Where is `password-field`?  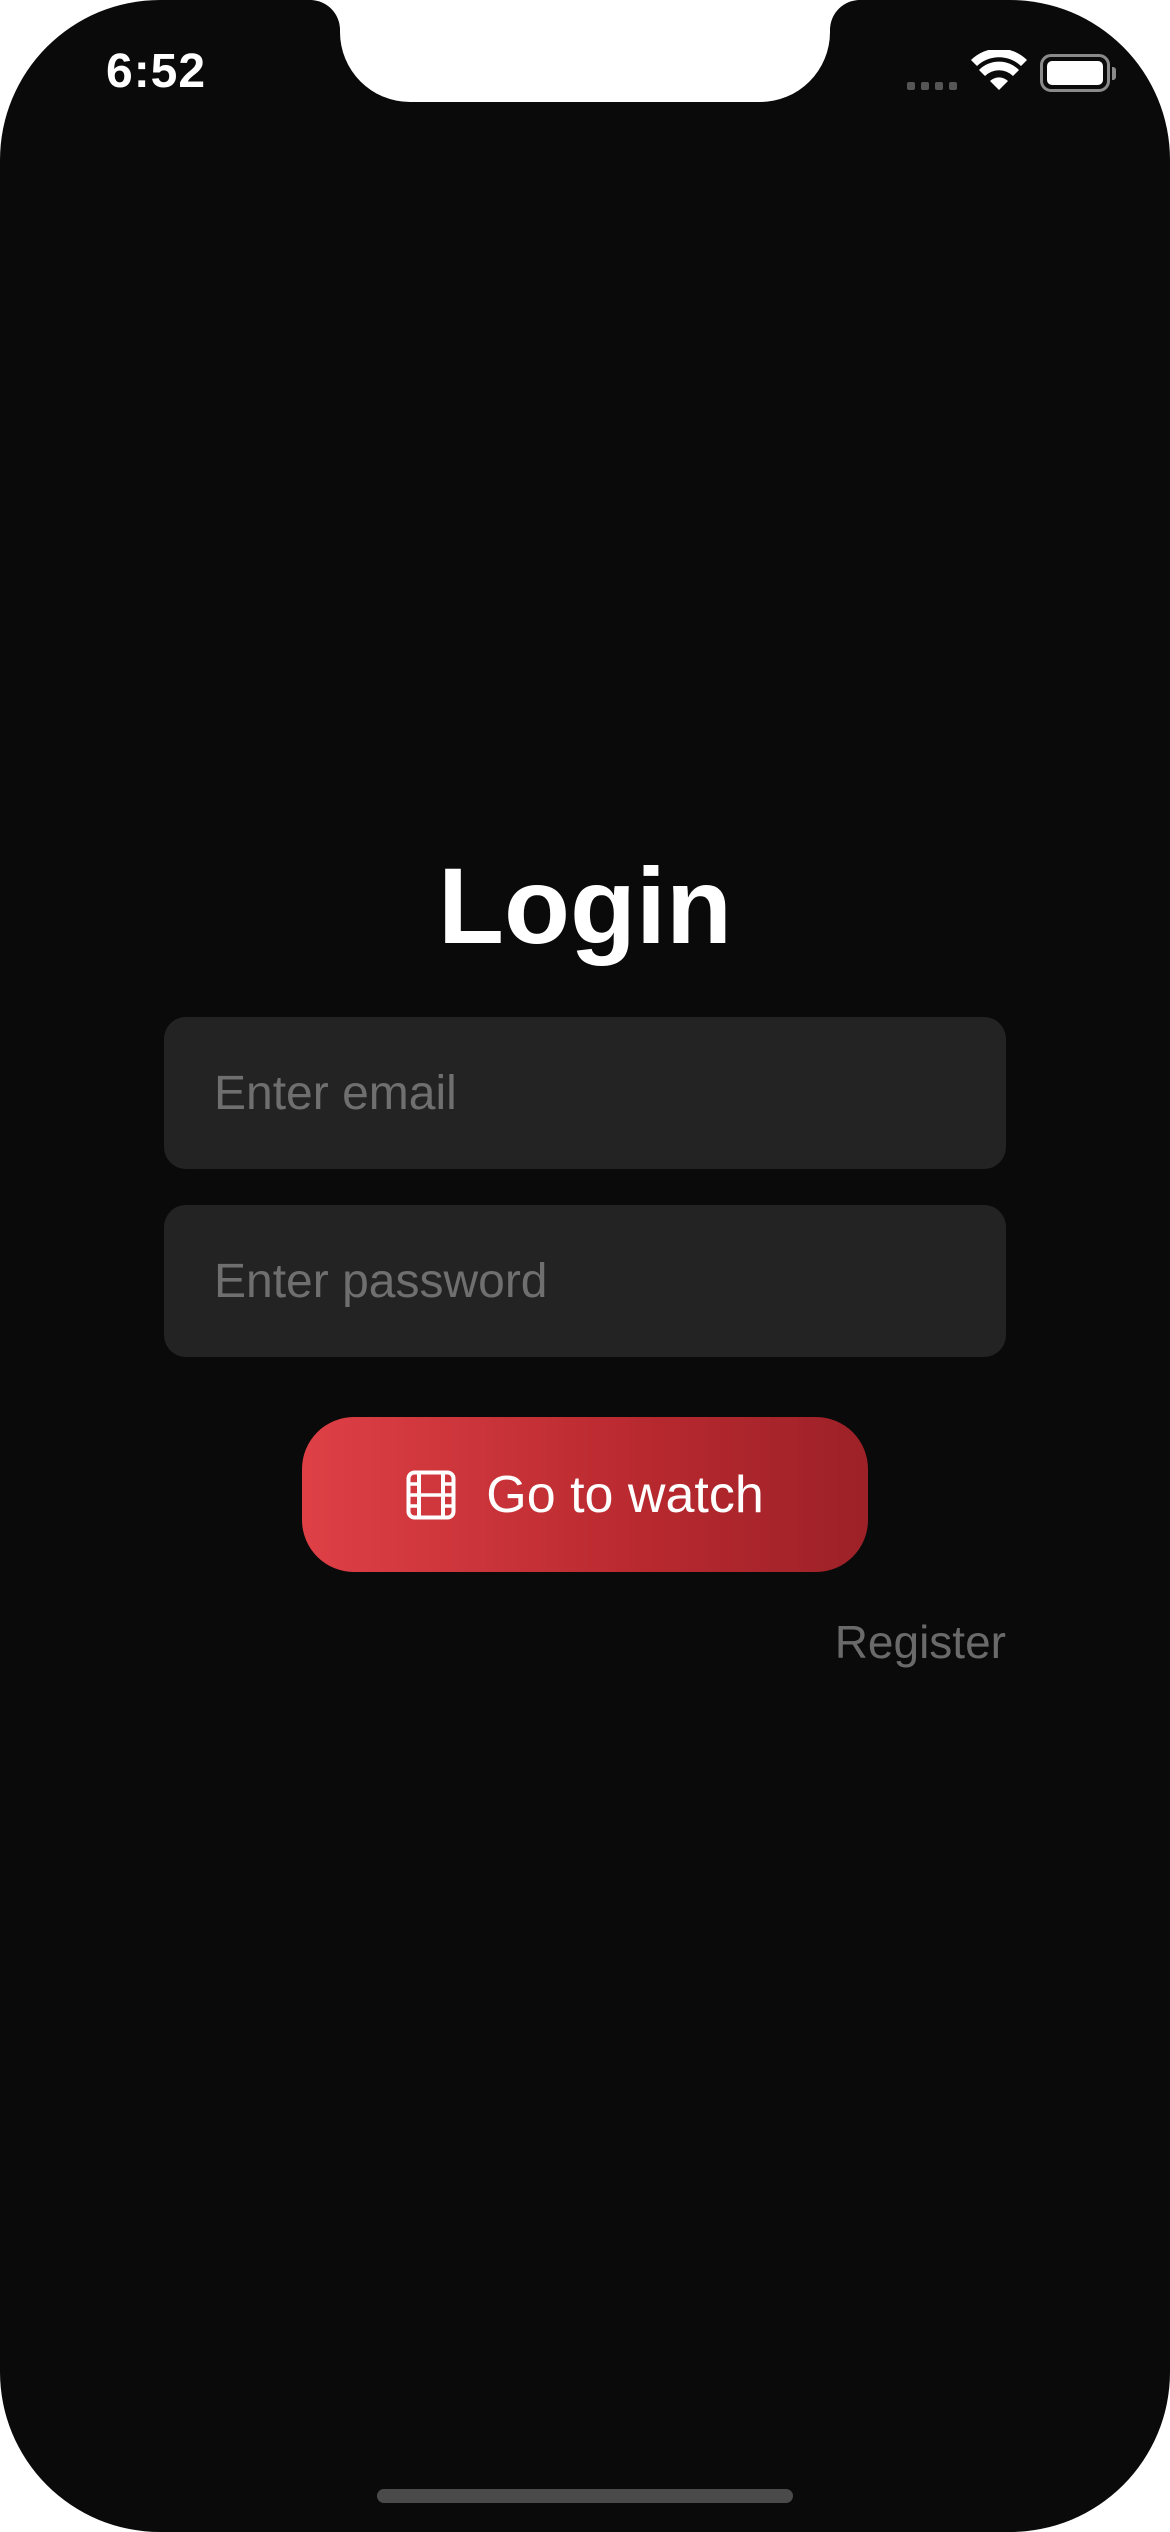 password-field is located at coordinates (585, 1281).